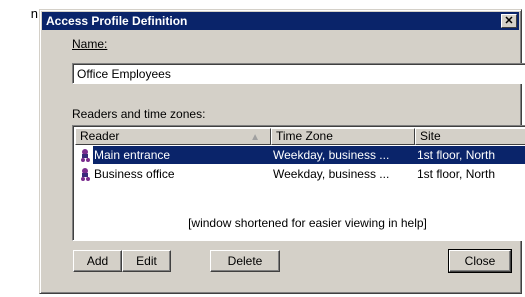 The image size is (525, 297). I want to click on close-button: Close, so click(480, 261).